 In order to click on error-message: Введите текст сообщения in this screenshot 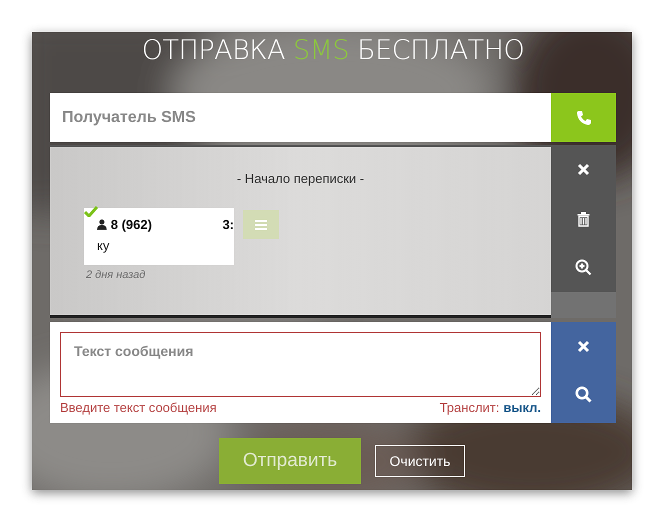, I will do `click(139, 407)`.